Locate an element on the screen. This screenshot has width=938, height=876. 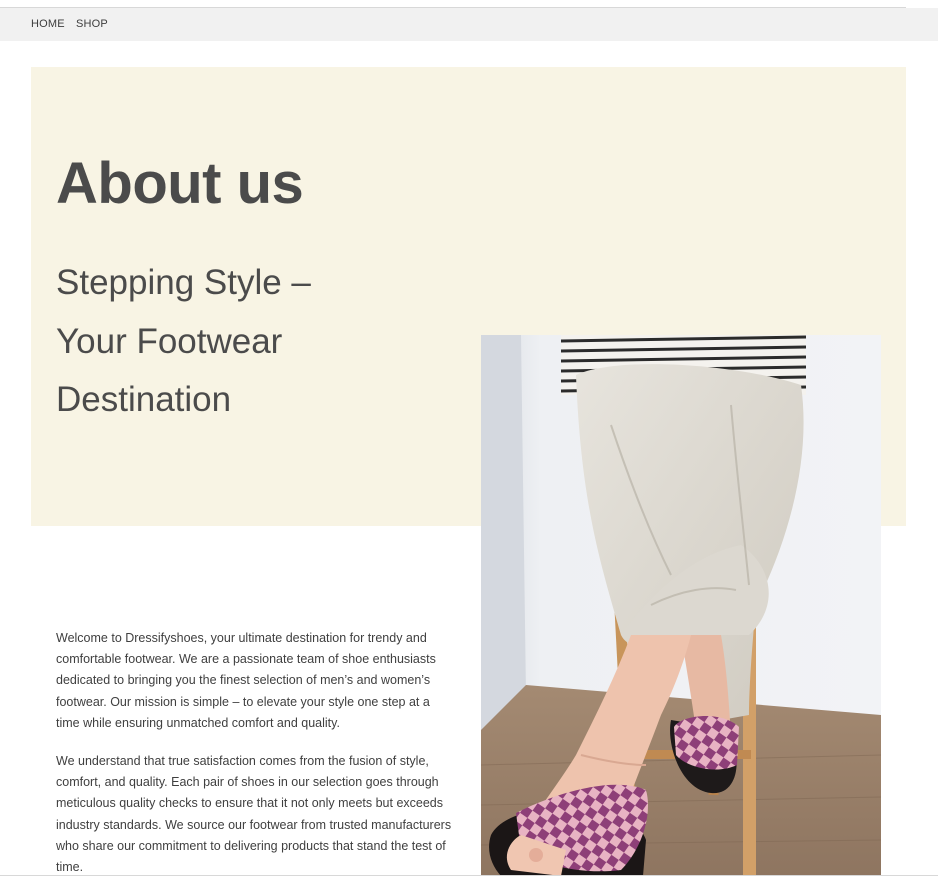
top-navbar: HOME SHOP is located at coordinates (469, 24).